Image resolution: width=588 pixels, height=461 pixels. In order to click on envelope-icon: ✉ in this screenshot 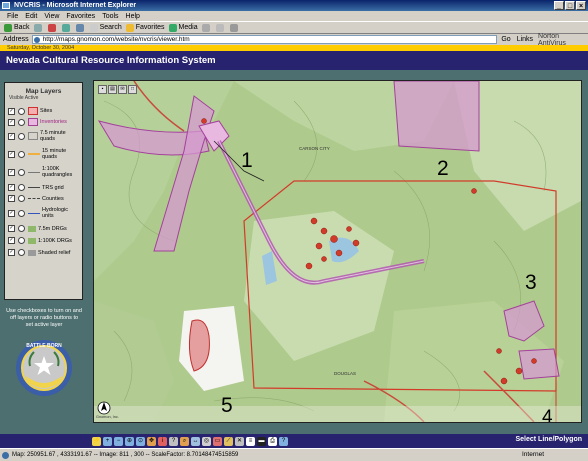, I will do `click(122, 89)`.